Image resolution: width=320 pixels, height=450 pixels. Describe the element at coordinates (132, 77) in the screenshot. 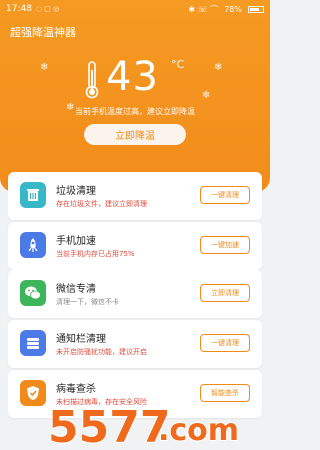

I see `temperature-value: 43` at that location.